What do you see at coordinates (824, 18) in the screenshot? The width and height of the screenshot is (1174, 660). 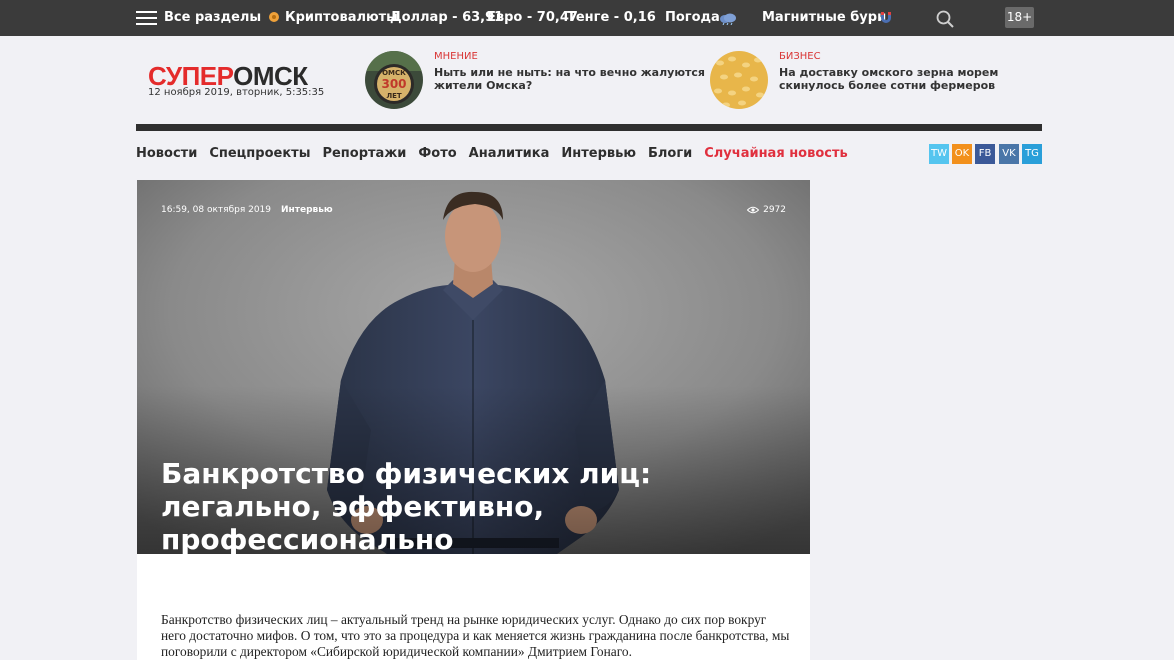 I see `magnetic-storms-link: Магнитные бури` at bounding box center [824, 18].